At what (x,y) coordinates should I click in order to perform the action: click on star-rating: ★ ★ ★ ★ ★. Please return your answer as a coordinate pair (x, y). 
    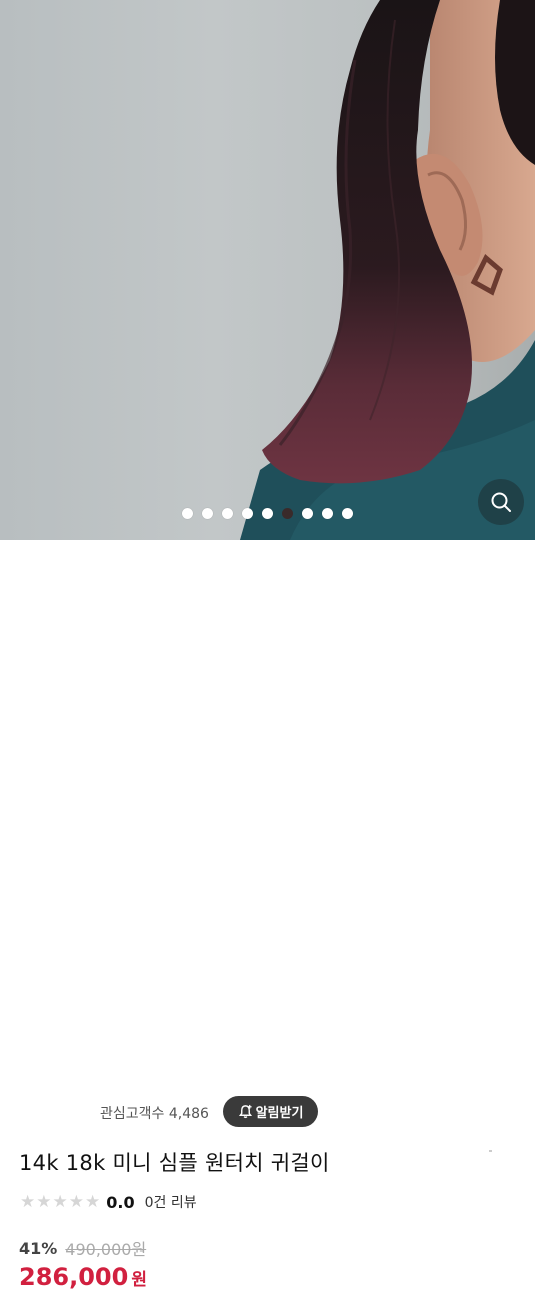
    Looking at the image, I should click on (60, 1201).